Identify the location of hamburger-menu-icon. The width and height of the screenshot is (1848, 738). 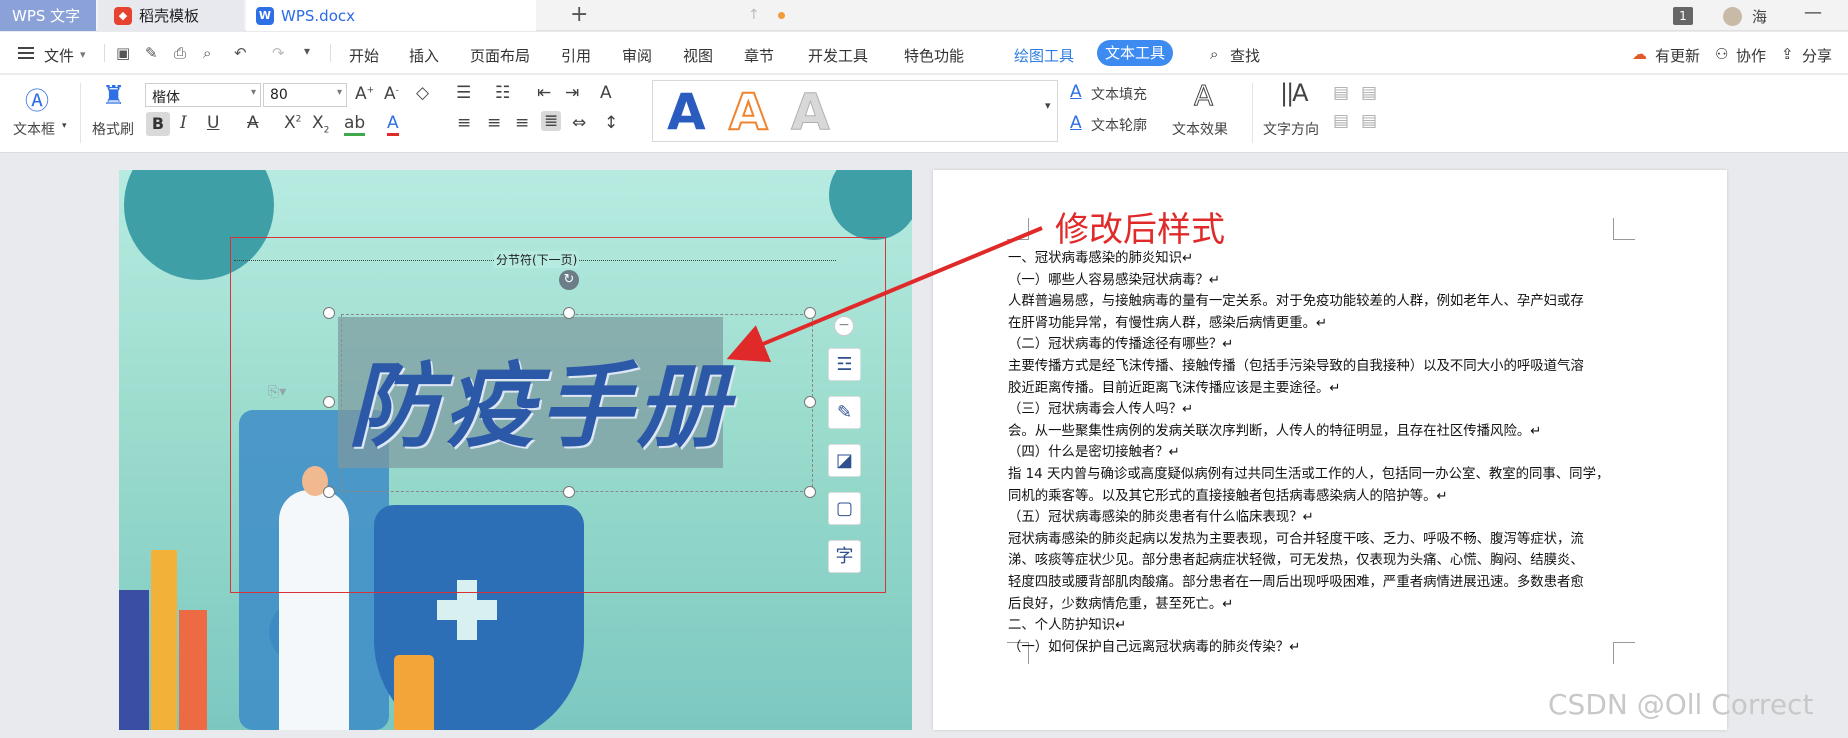
(26, 53).